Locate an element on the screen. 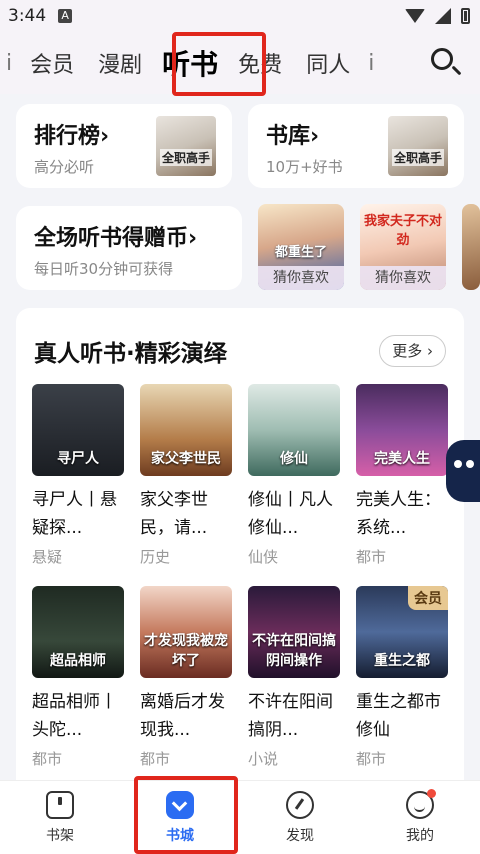 The image size is (480, 854). book-item: 不许在阳间搞阴间操作 不许在阳间搞阴... 小说 is located at coordinates (294, 677).